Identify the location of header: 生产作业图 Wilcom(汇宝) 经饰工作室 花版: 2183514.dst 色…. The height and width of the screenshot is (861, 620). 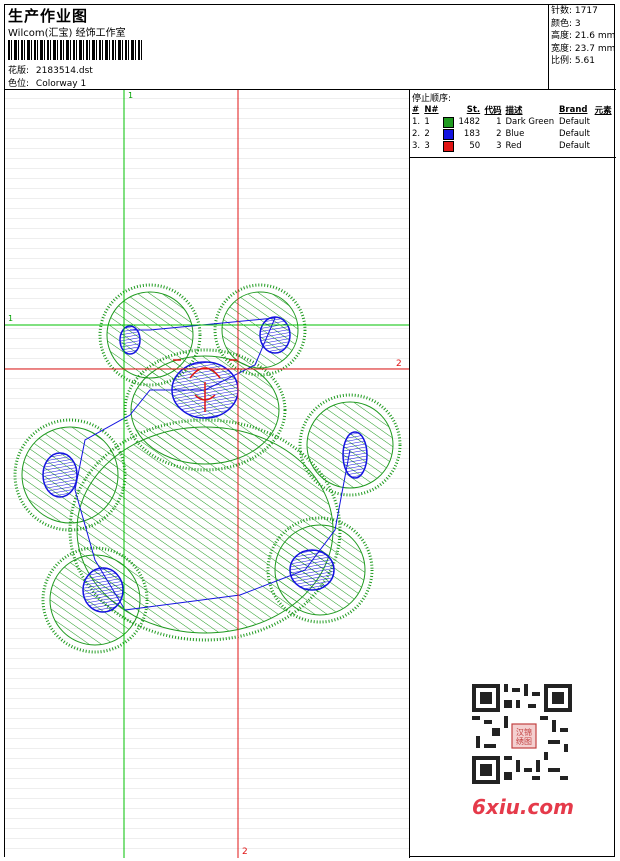
(310, 47).